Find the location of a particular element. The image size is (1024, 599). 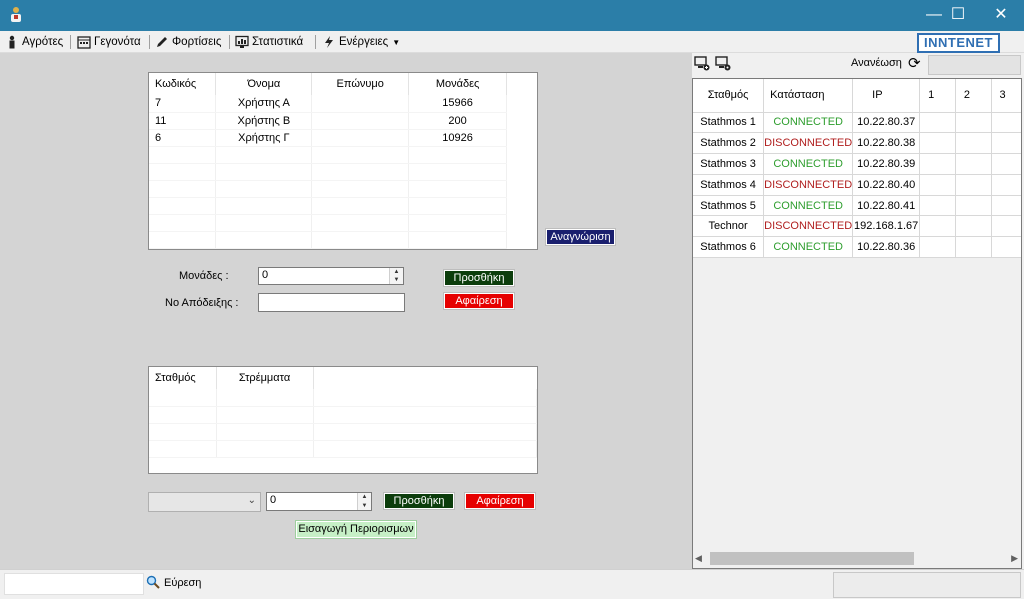

remove-restriction-button: Αφαίρεση is located at coordinates (500, 501).